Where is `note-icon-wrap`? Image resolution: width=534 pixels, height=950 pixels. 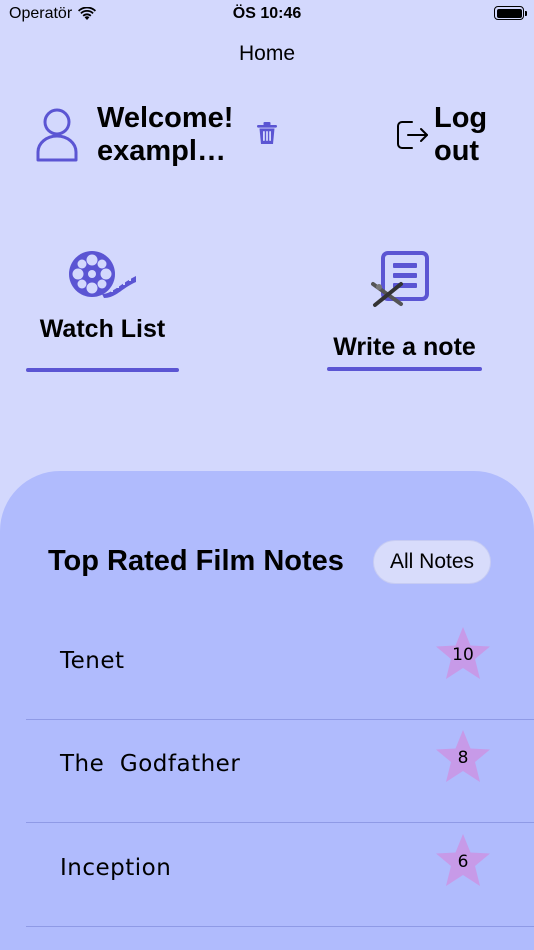 note-icon-wrap is located at coordinates (404, 279).